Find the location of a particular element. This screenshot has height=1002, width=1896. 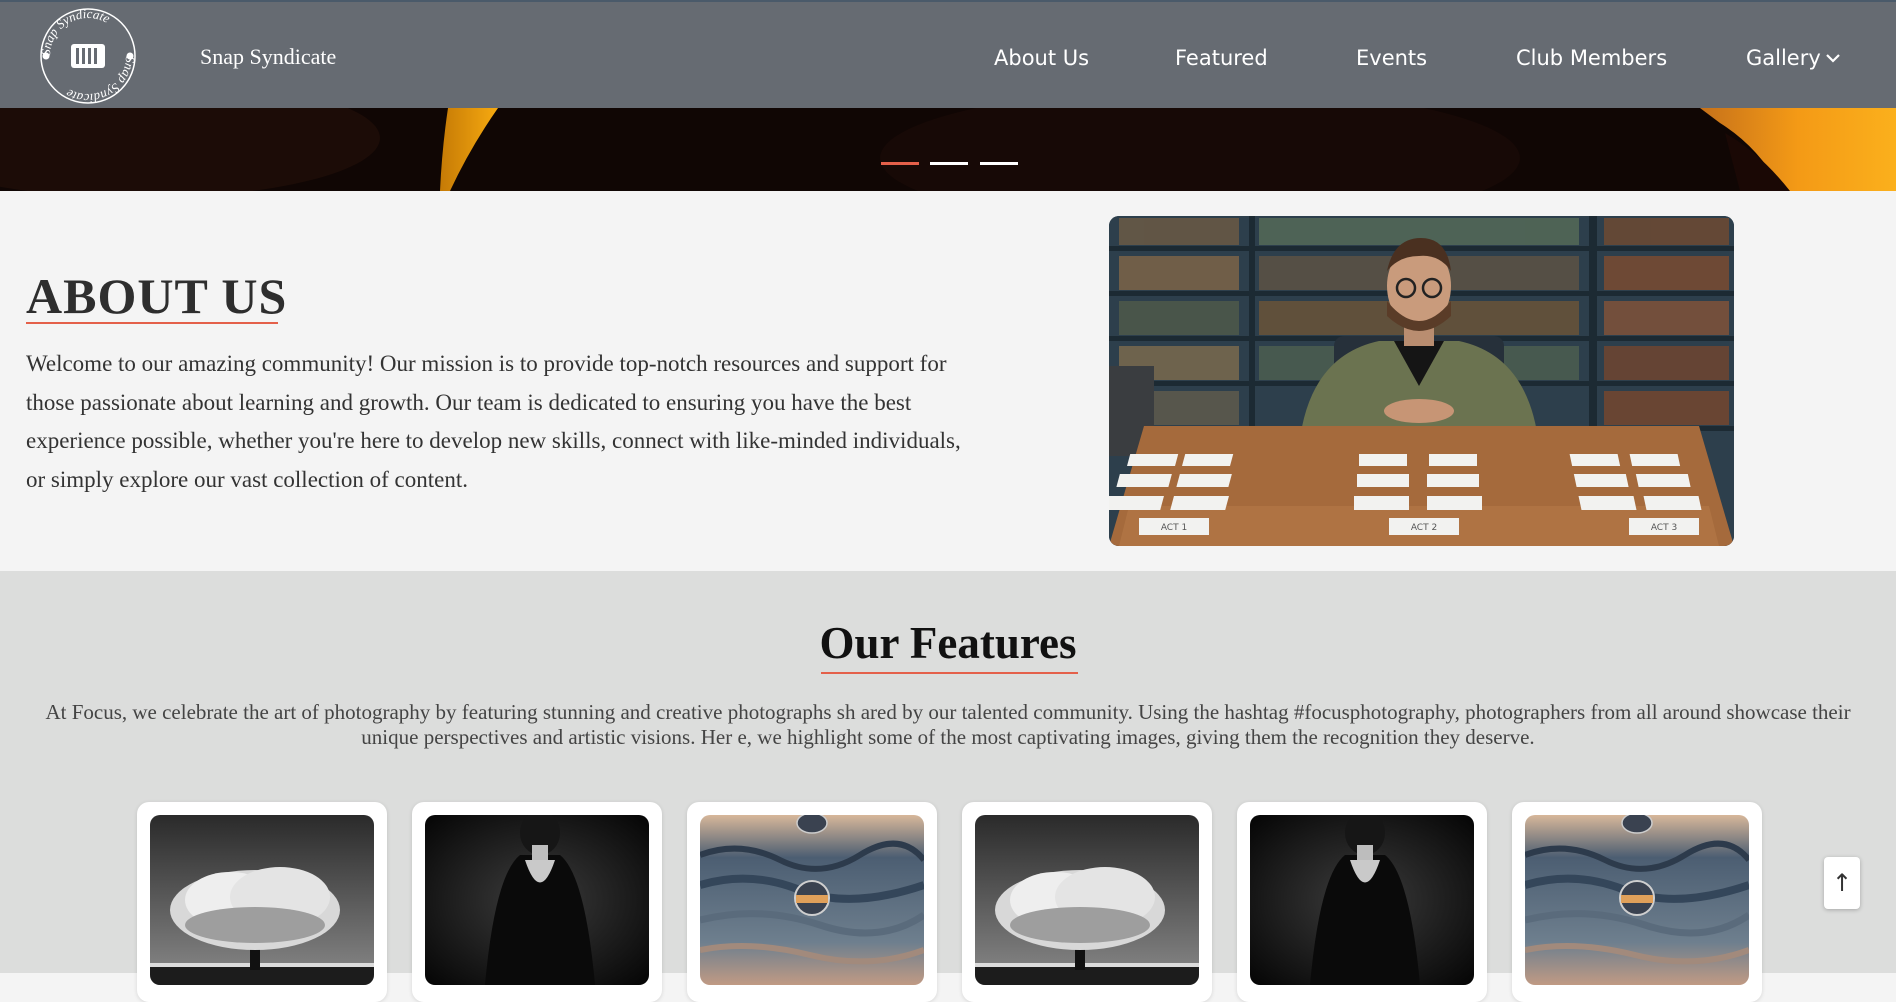

svg-text: ACT 2 is located at coordinates (1424, 528).